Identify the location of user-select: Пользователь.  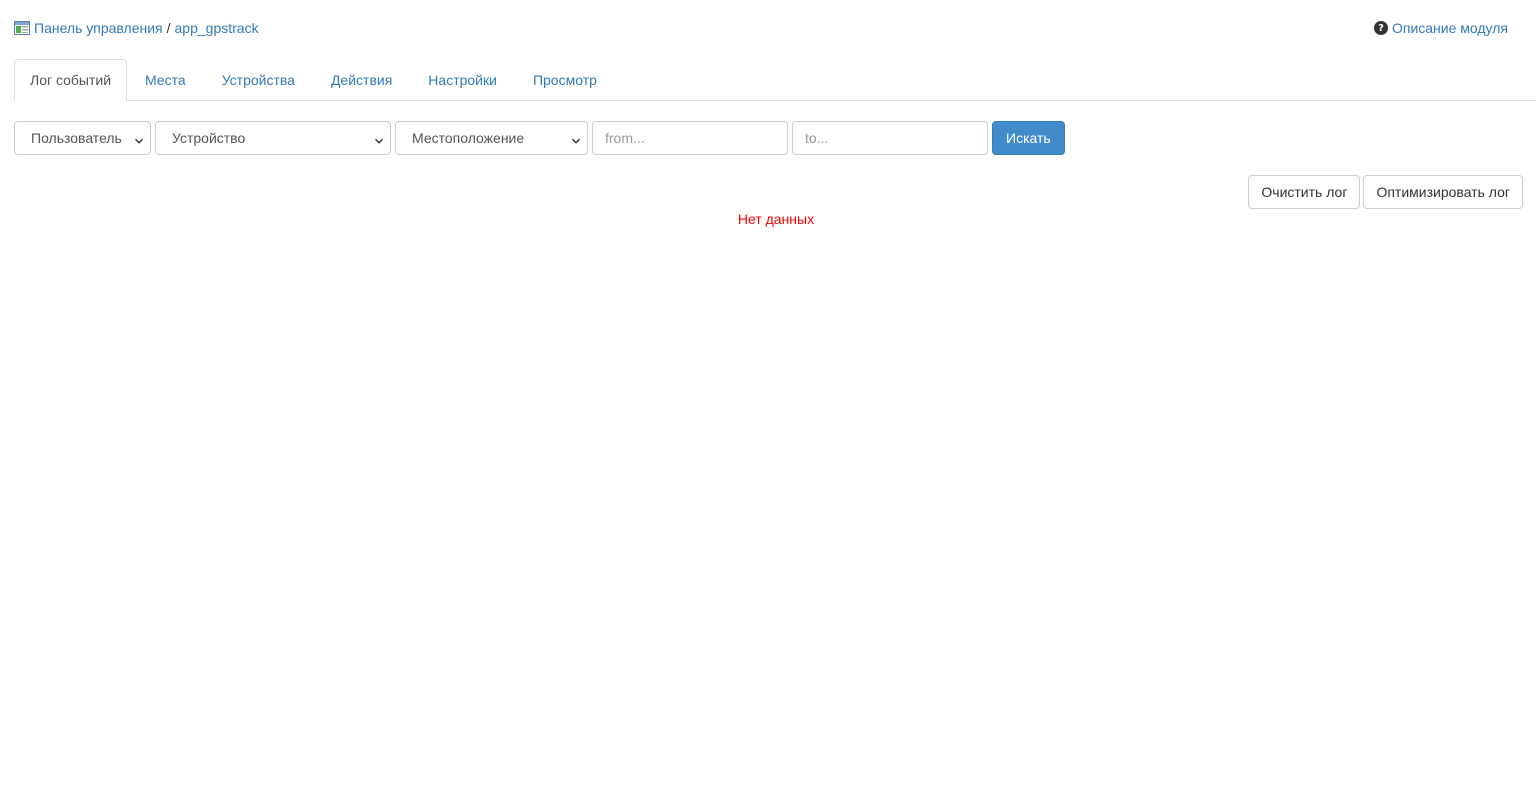
(82, 138).